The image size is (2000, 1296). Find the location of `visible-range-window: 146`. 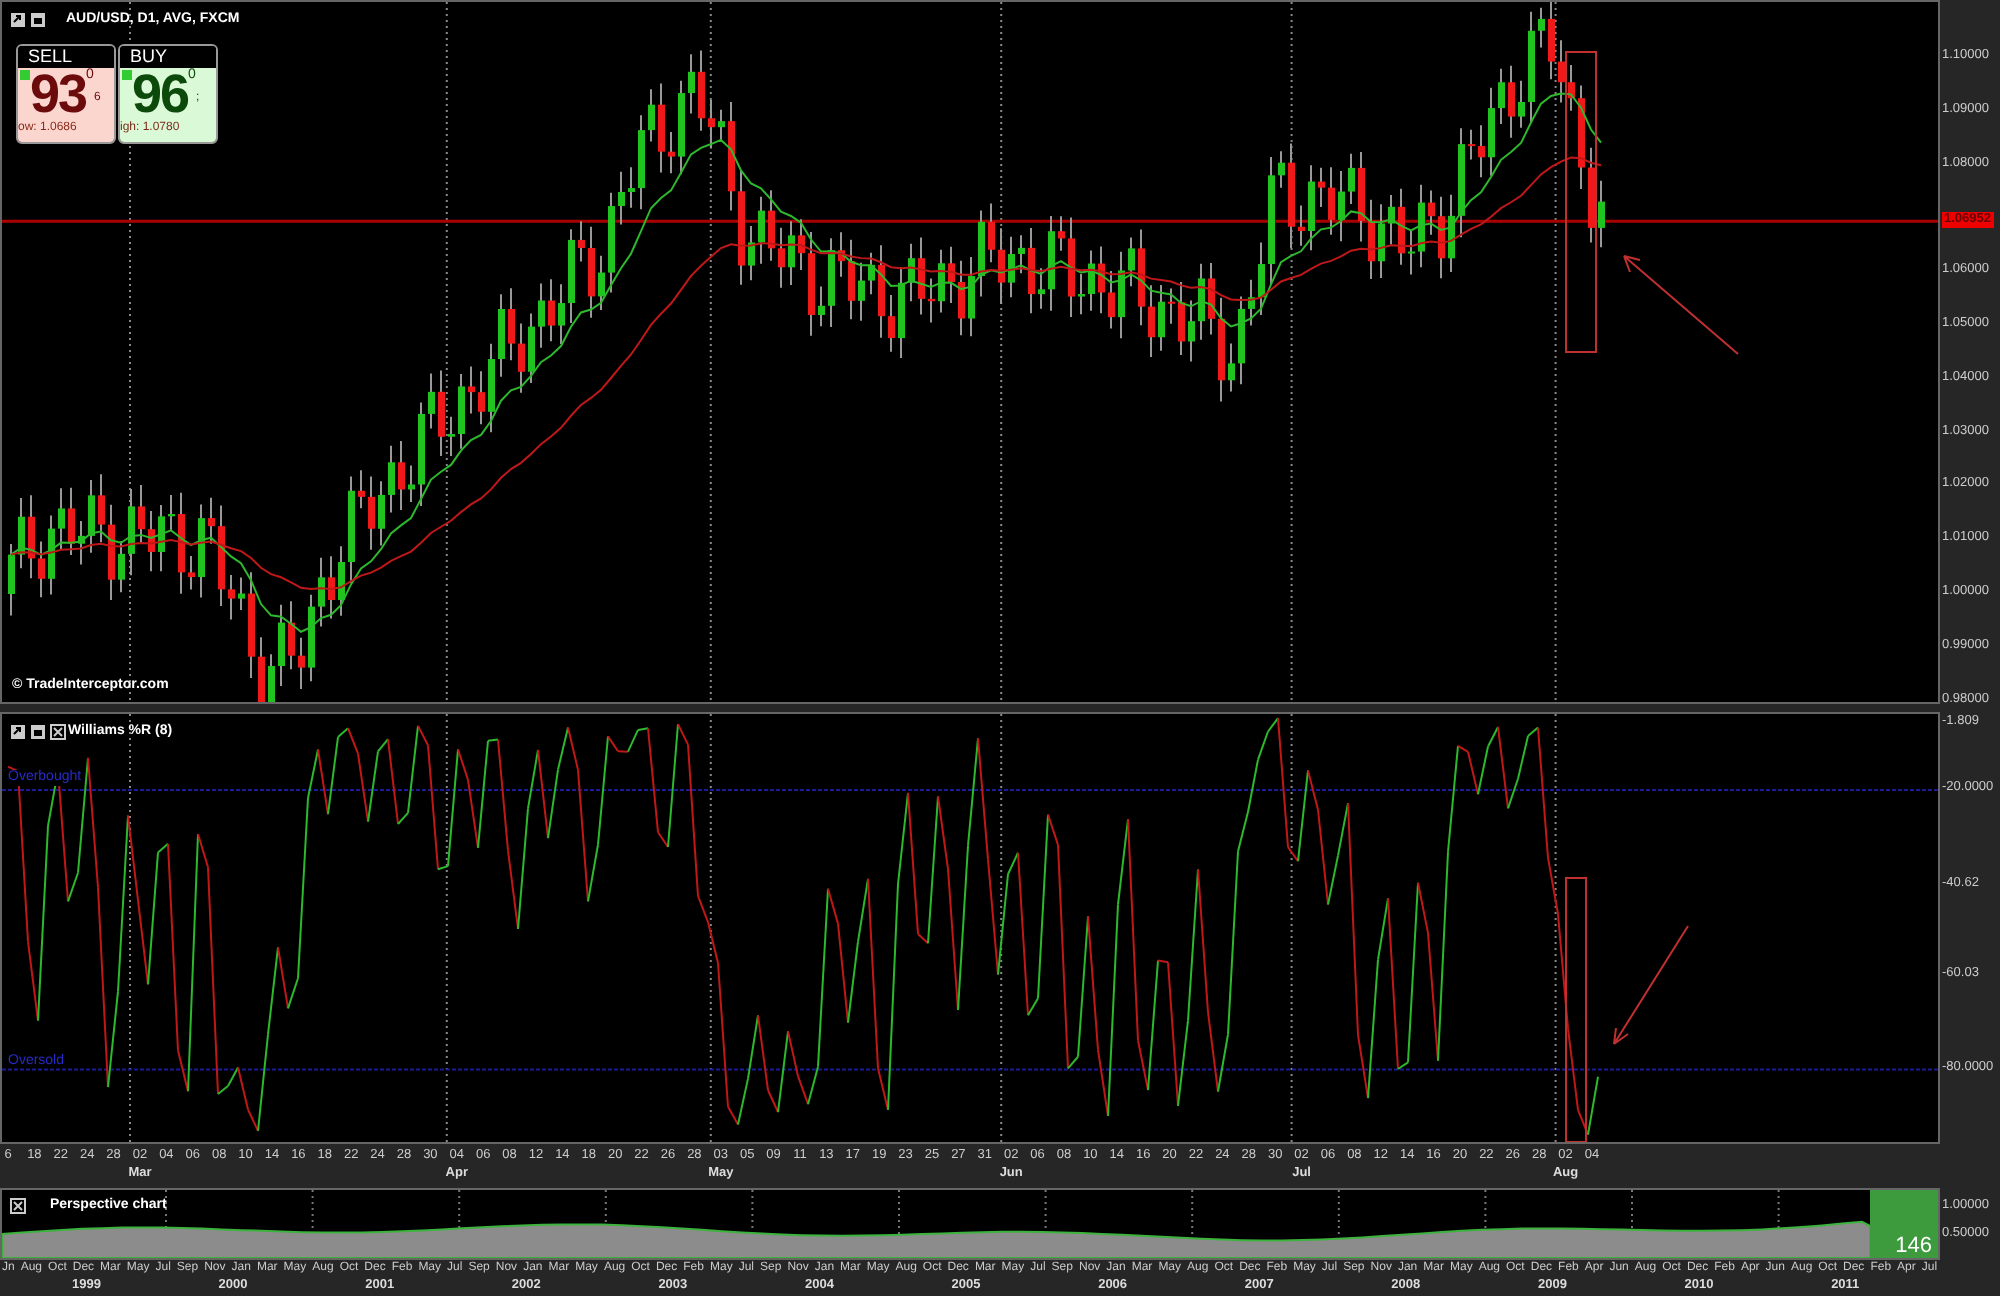

visible-range-window: 146 is located at coordinates (1904, 1224).